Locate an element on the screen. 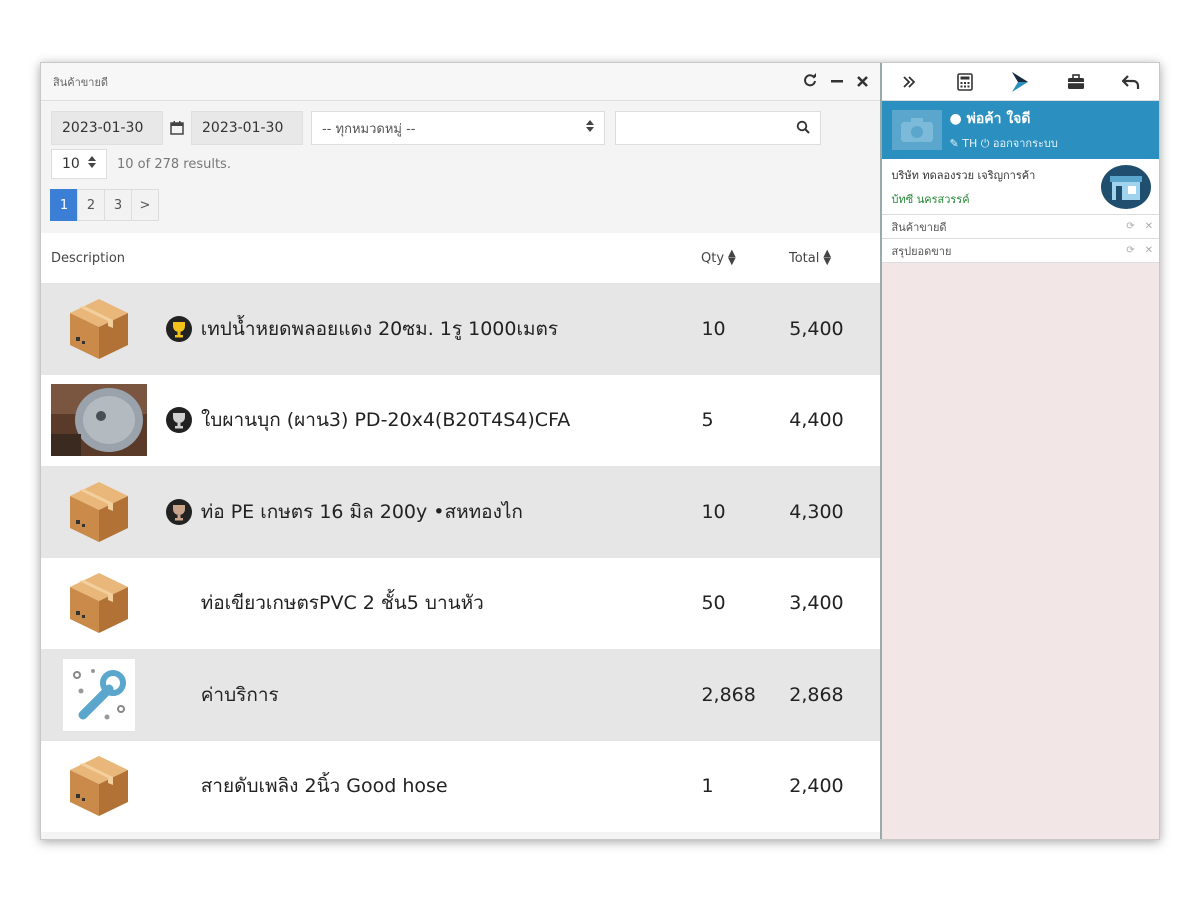  table-header: Description Qty ▲ ▼ Total ▲ ▼ is located at coordinates (460, 258).